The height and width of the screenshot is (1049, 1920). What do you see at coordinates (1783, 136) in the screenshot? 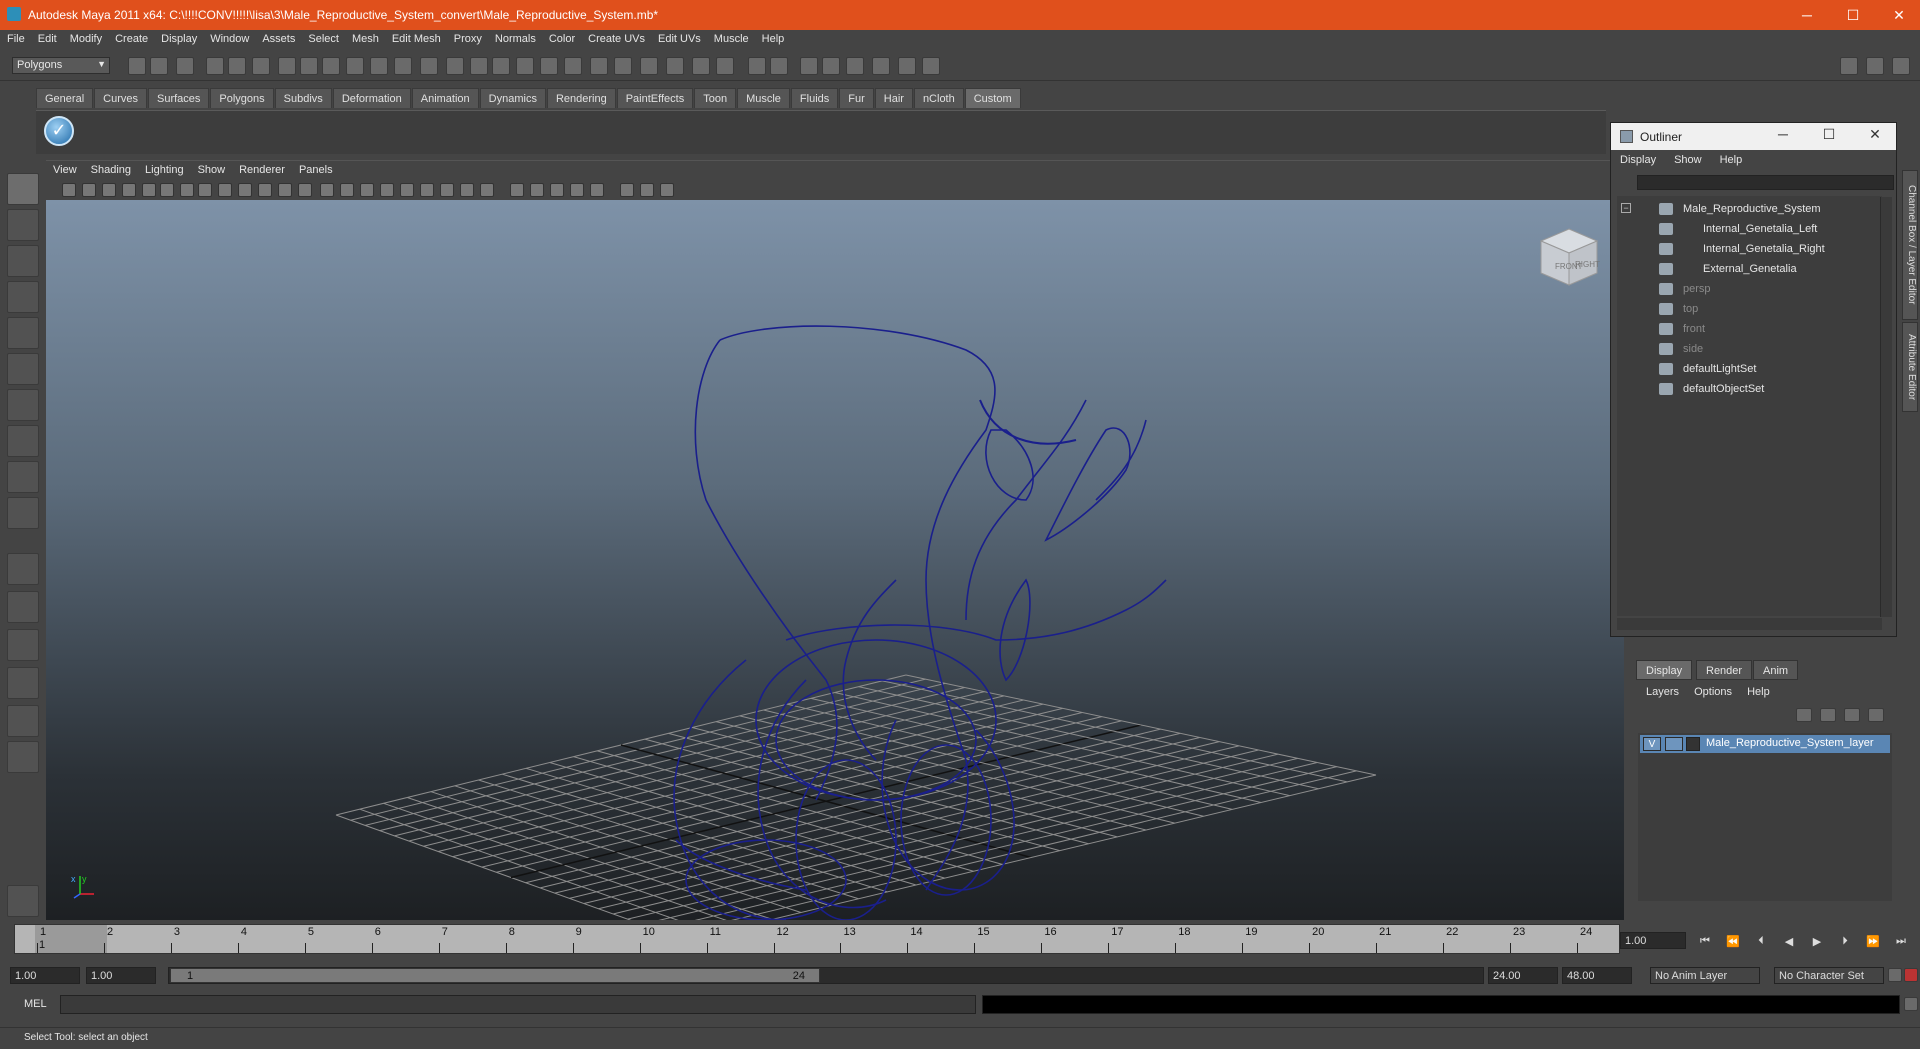
I see `outliner-minimize-button: ─` at bounding box center [1783, 136].